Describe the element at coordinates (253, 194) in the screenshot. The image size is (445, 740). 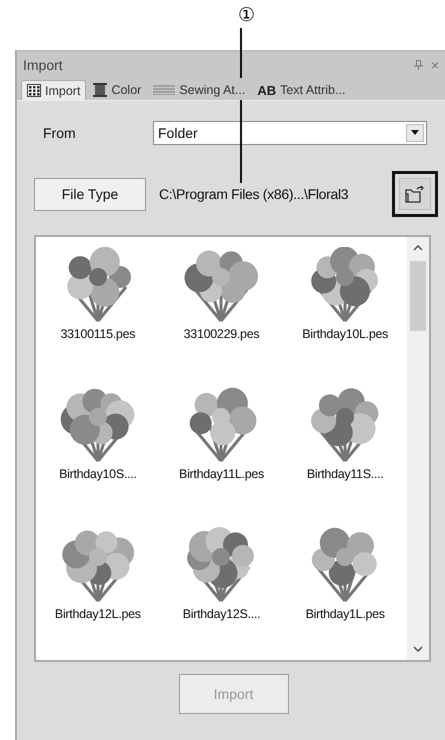
I see `folder-path: C:\Program Files (x86)...\Floral3` at that location.